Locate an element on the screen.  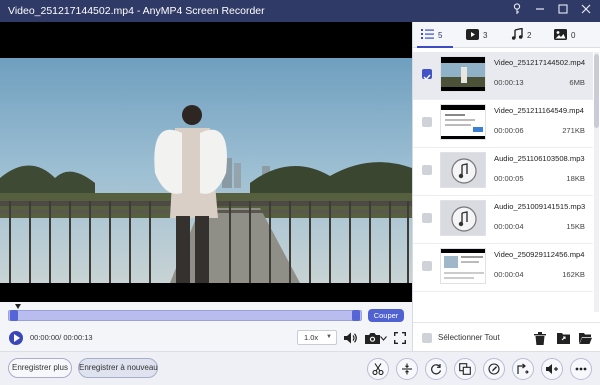
player-controls: Couper 00:00:00/ 00:00:13 1.0x ▼ is located at coordinates (206, 326).